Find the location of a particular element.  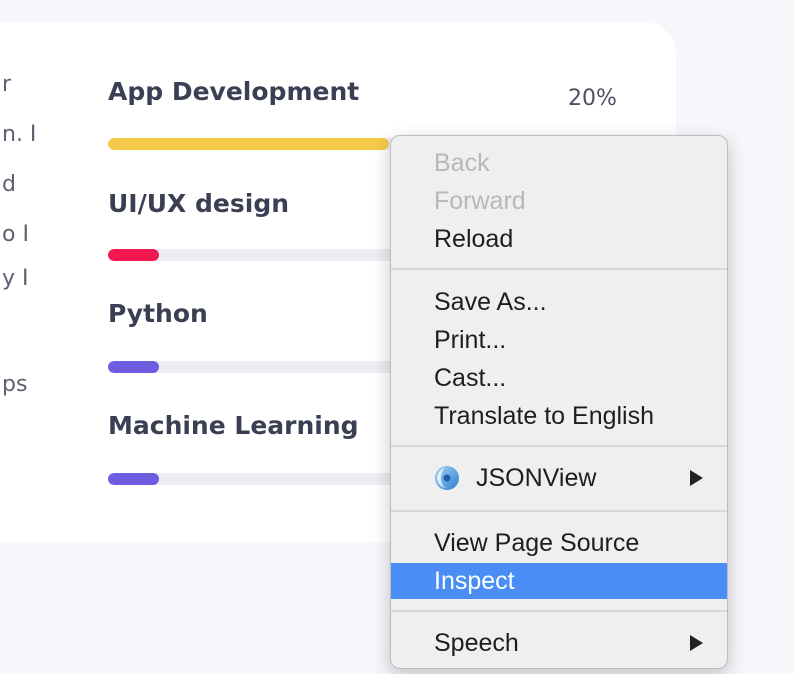

left-text-line: n. I is located at coordinates (19, 134).